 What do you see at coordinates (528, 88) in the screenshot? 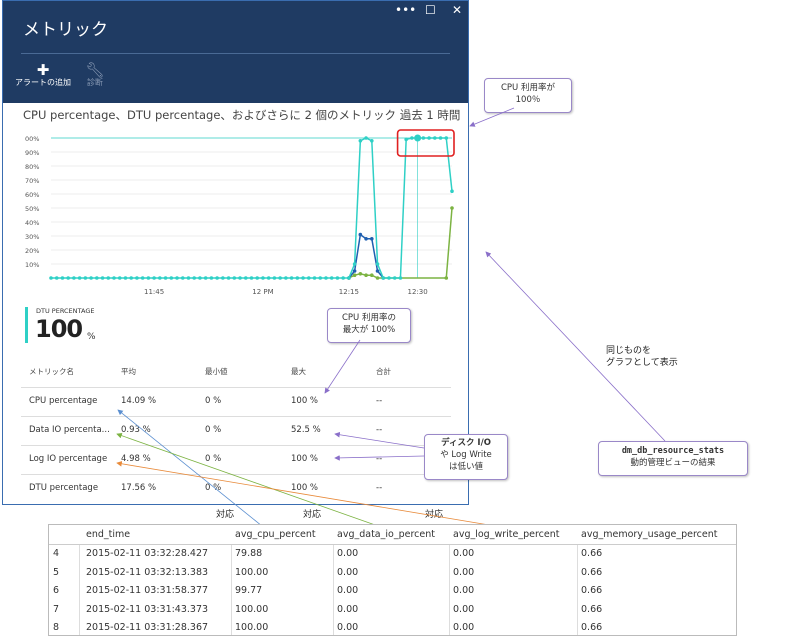
I see `callout-cpu-100-line1: CPU 利用率が` at bounding box center [528, 88].